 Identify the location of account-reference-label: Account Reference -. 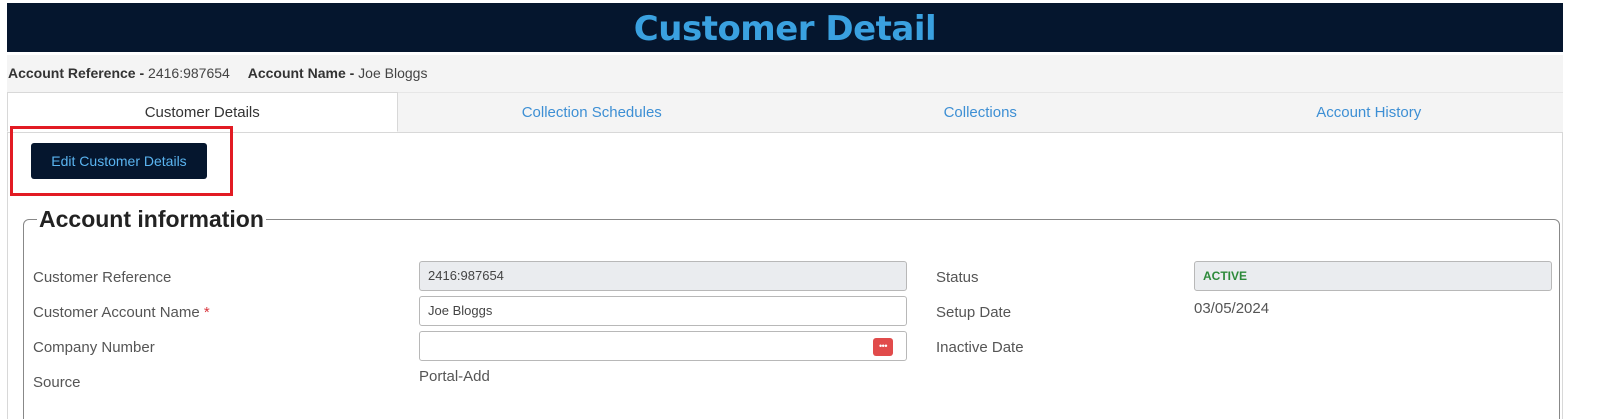
(76, 73).